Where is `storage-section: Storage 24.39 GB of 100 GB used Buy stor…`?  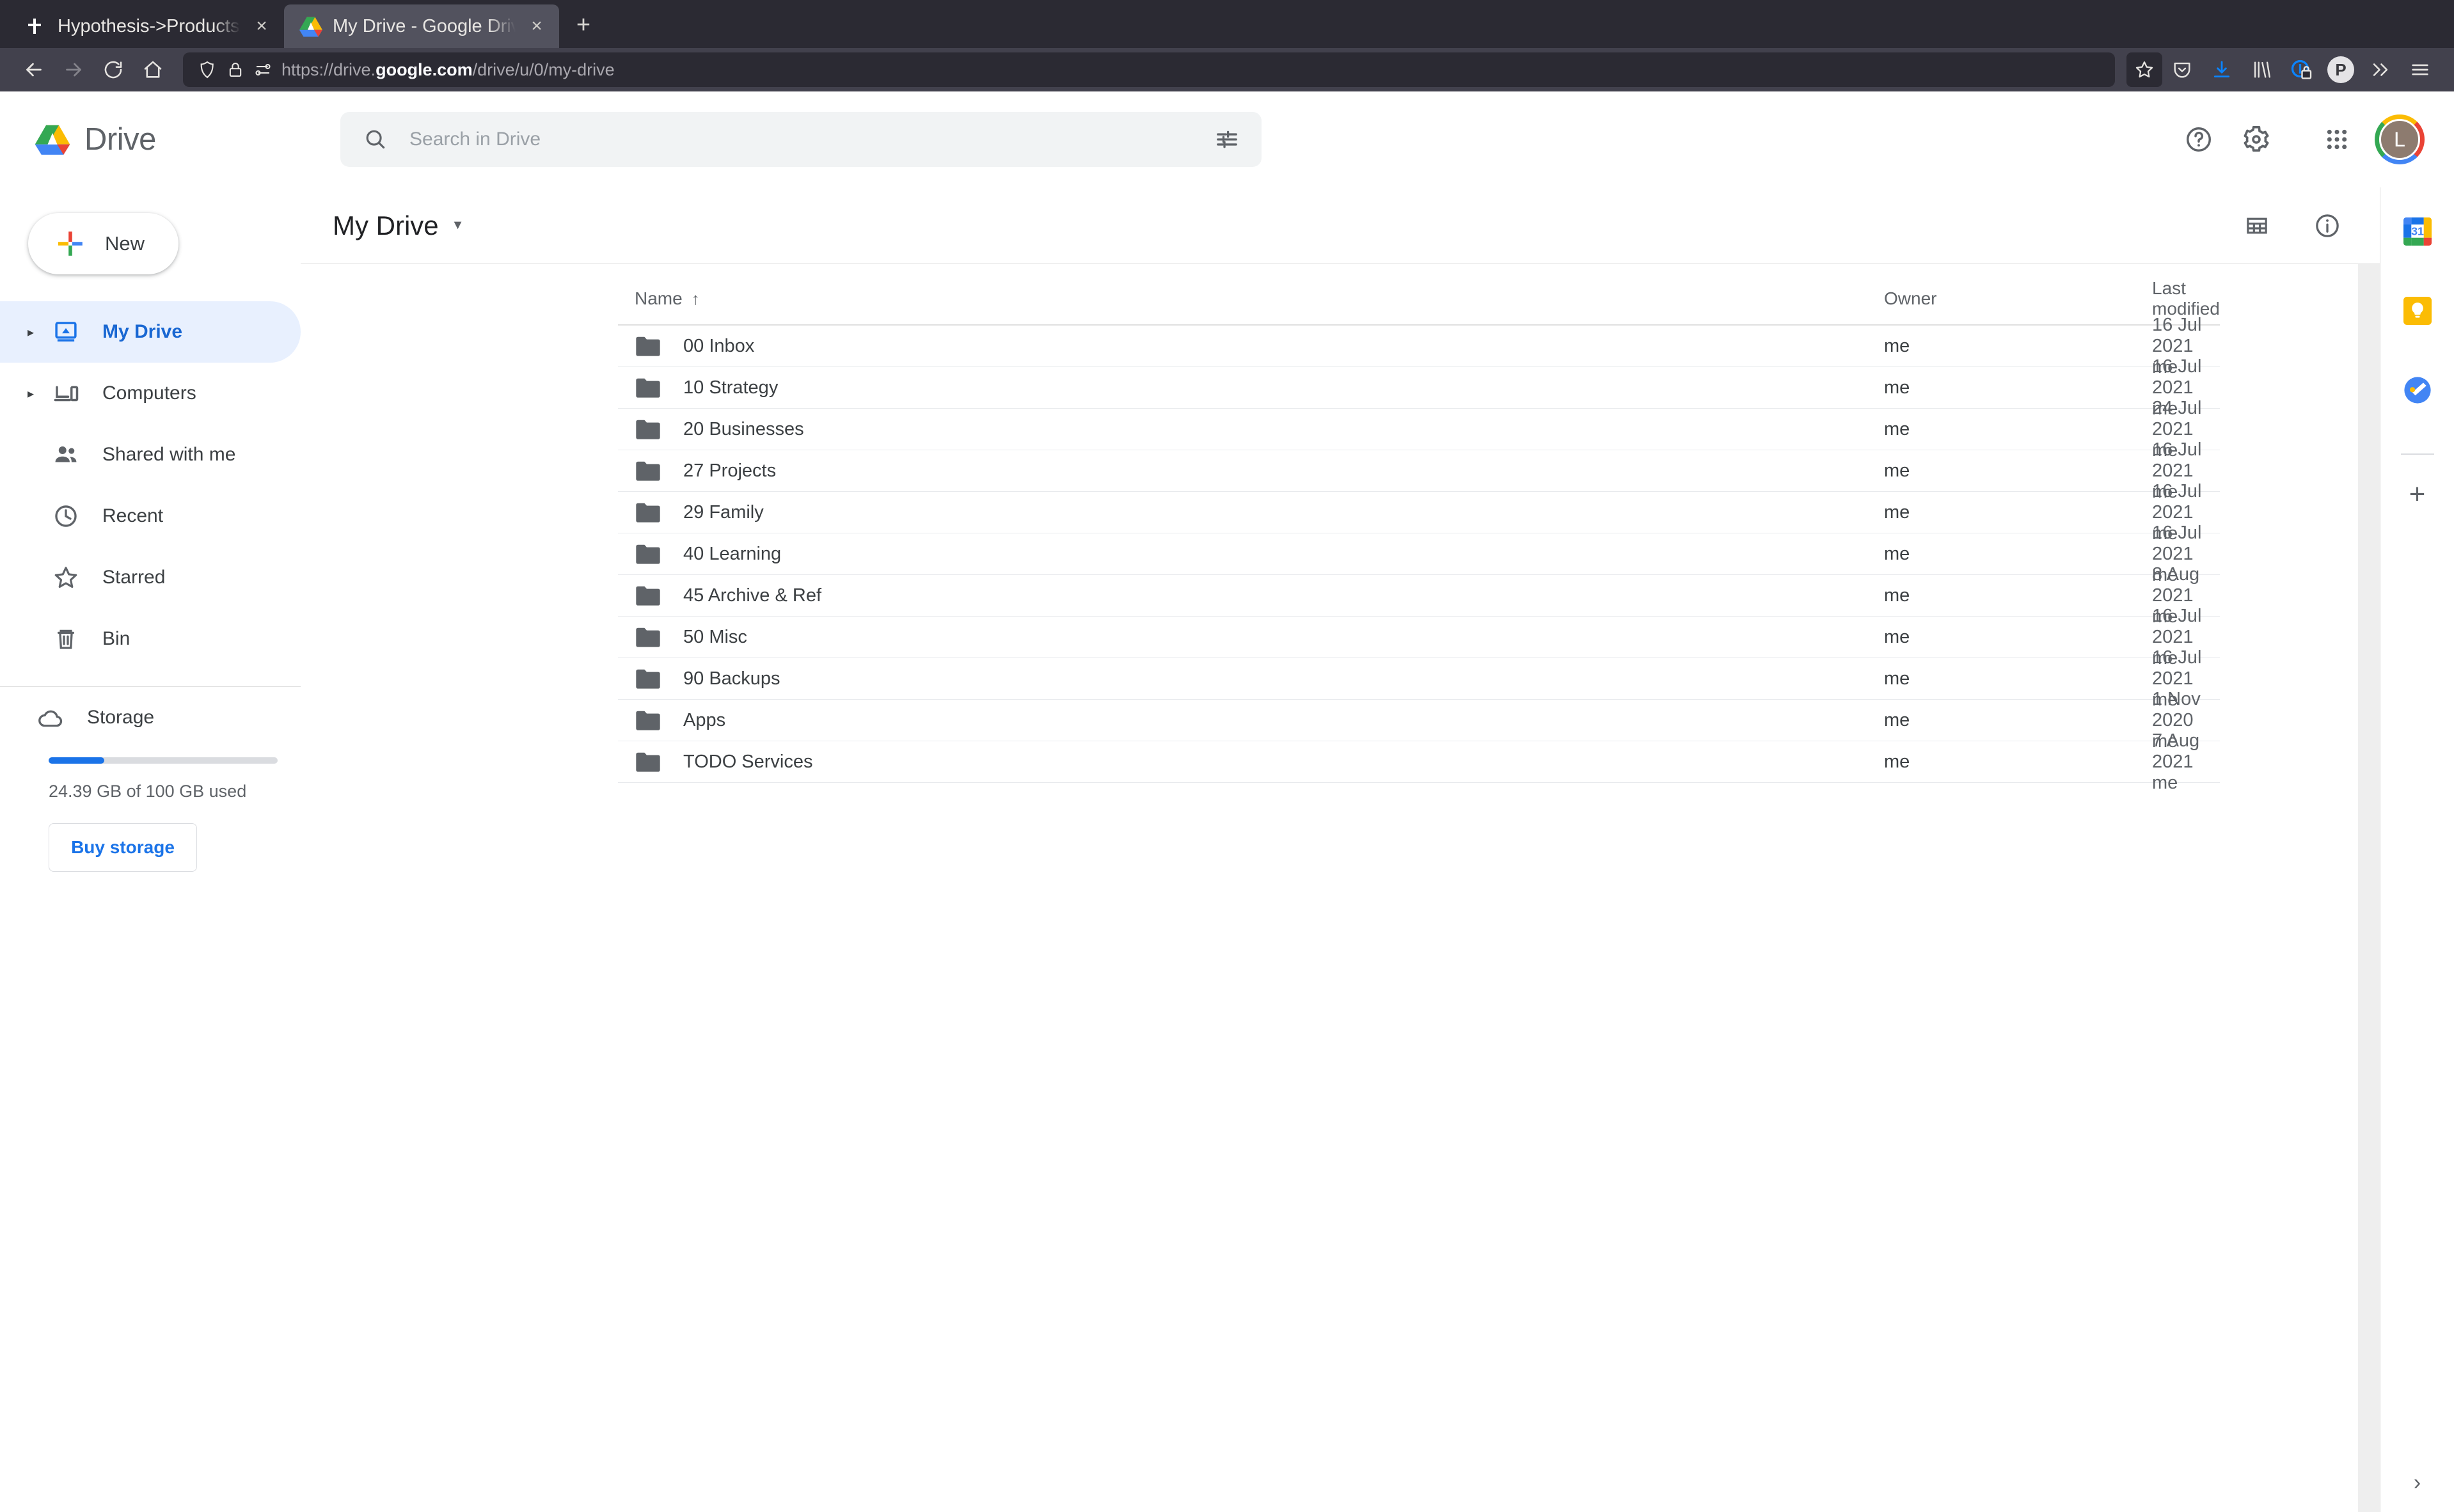 storage-section: Storage 24.39 GB of 100 GB used Buy stor… is located at coordinates (151, 779).